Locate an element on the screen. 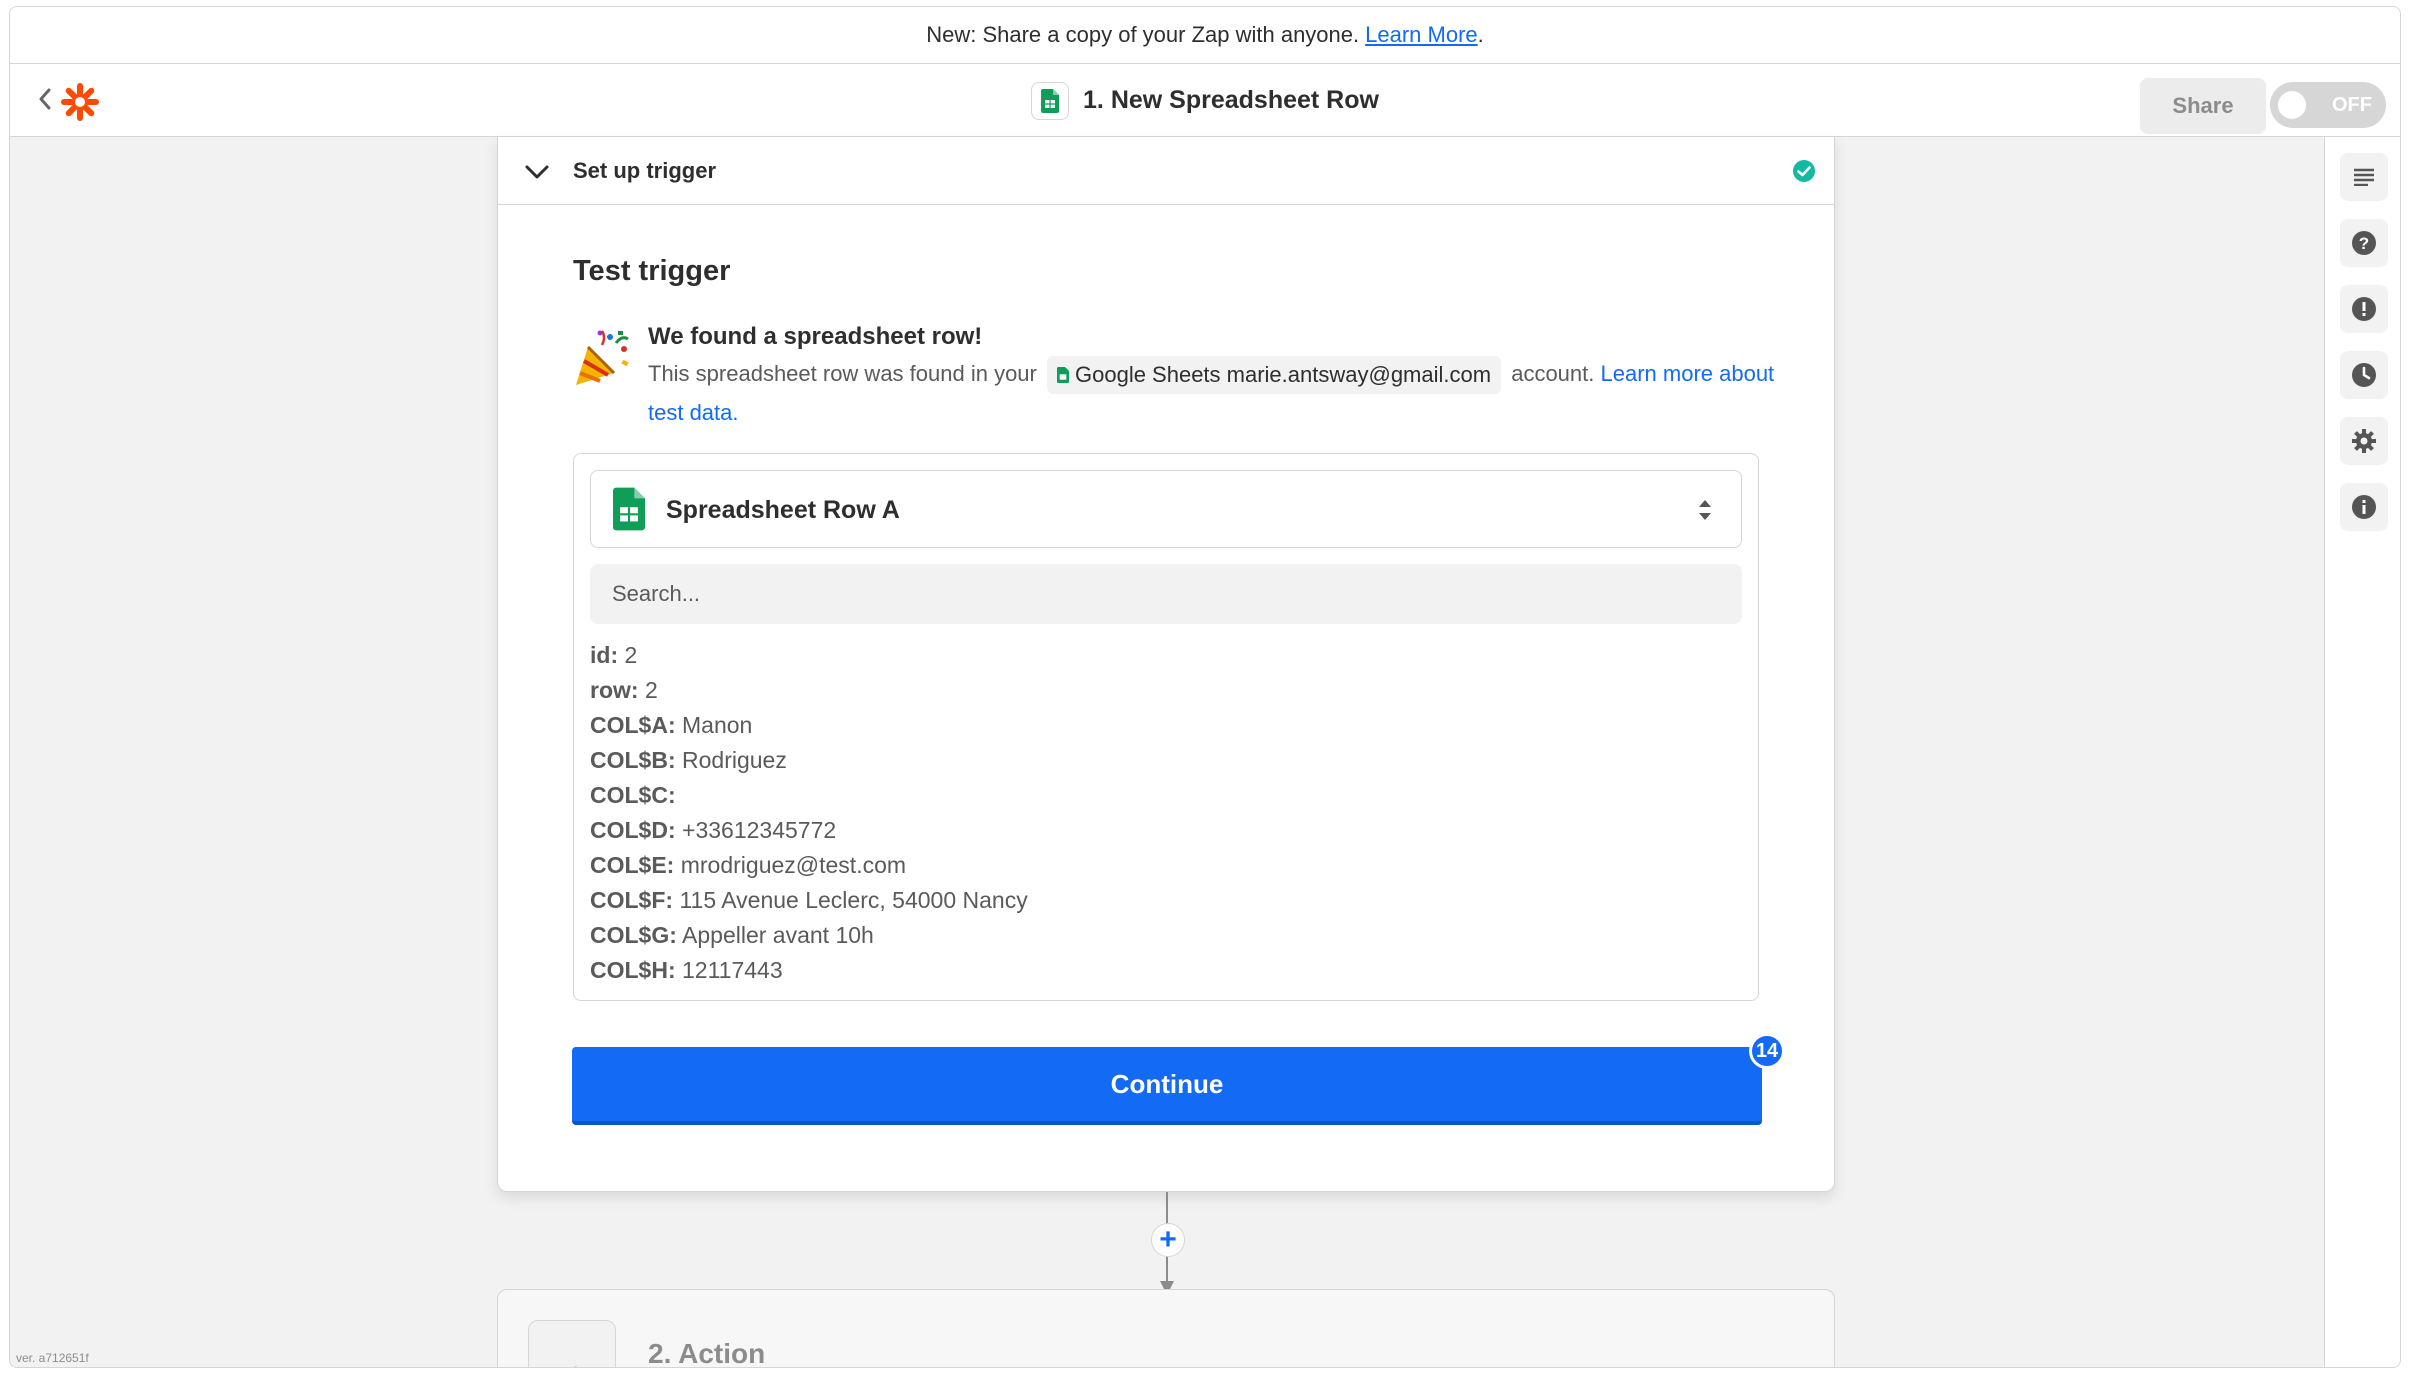 This screenshot has width=2409, height=1374. info-icon is located at coordinates (2364, 507).